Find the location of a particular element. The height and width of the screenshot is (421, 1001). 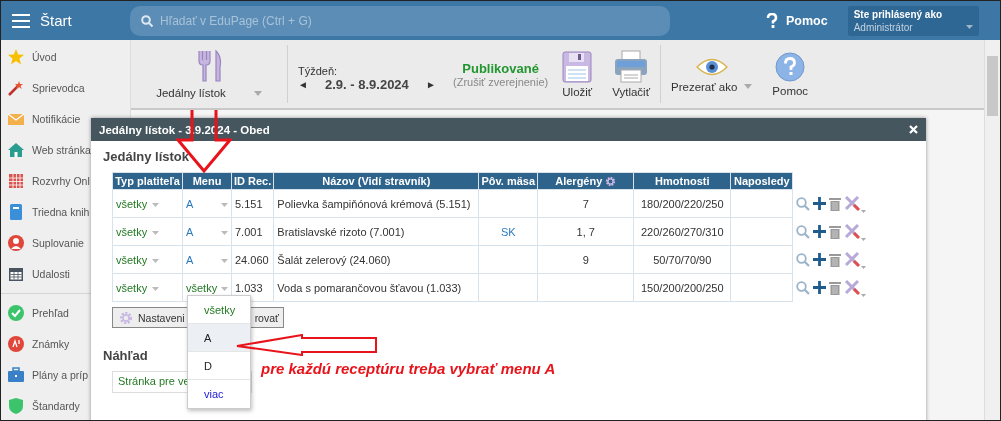

table-cell: 150/200/200/250 is located at coordinates (682, 287).